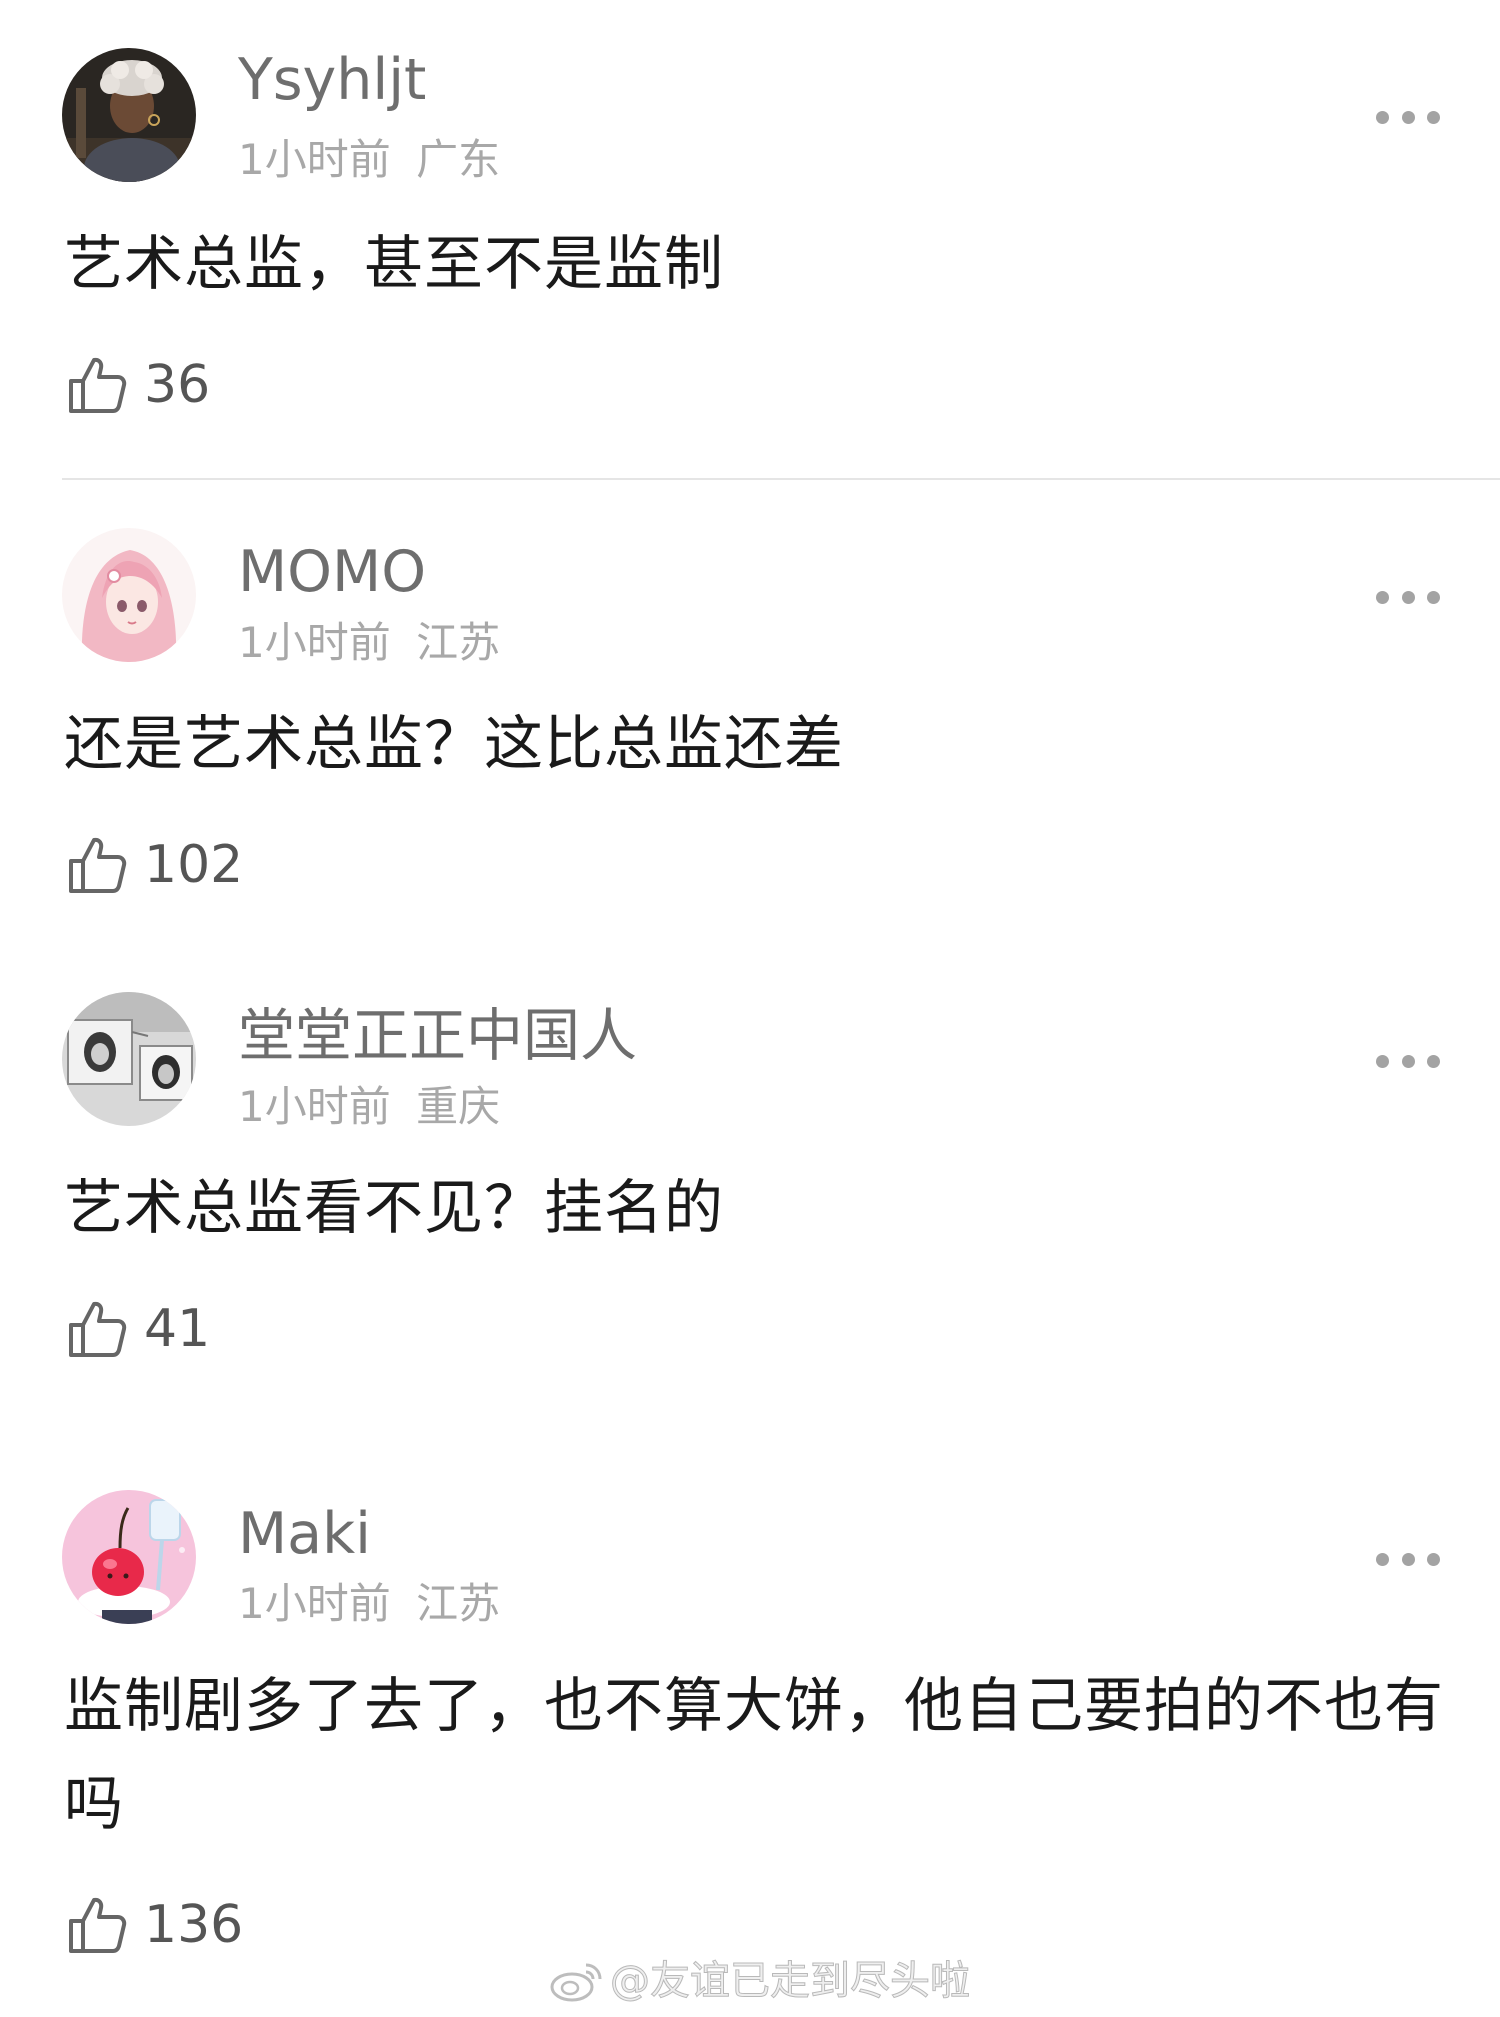 Image resolution: width=1500 pixels, height=2017 pixels. I want to click on like-button: 136, so click(154, 1925).